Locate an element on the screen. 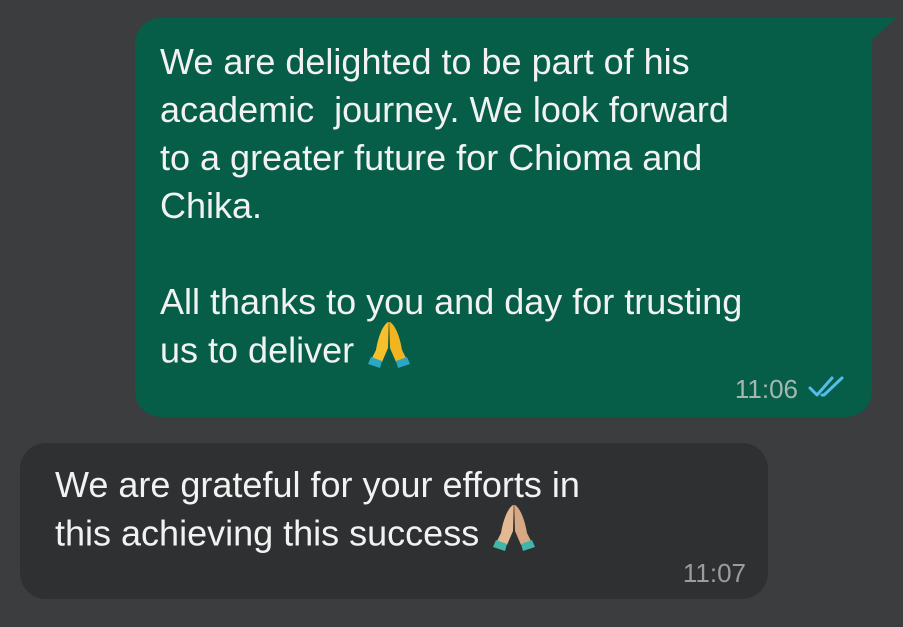 Image resolution: width=903 pixels, height=627 pixels. message-meta: 11:06 is located at coordinates (791, 389).